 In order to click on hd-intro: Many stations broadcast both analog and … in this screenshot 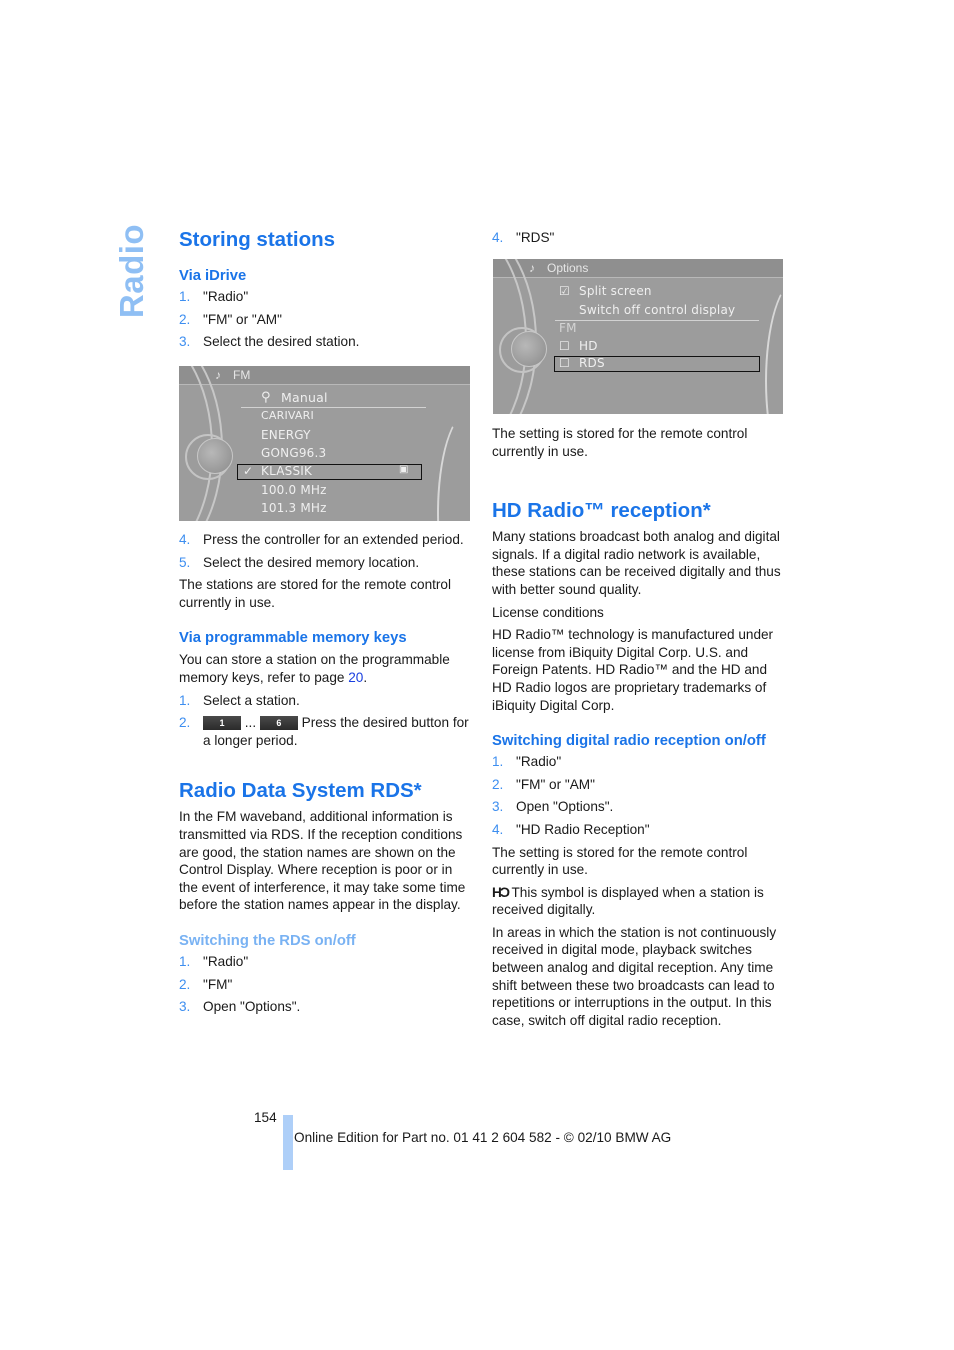, I will do `click(636, 563)`.